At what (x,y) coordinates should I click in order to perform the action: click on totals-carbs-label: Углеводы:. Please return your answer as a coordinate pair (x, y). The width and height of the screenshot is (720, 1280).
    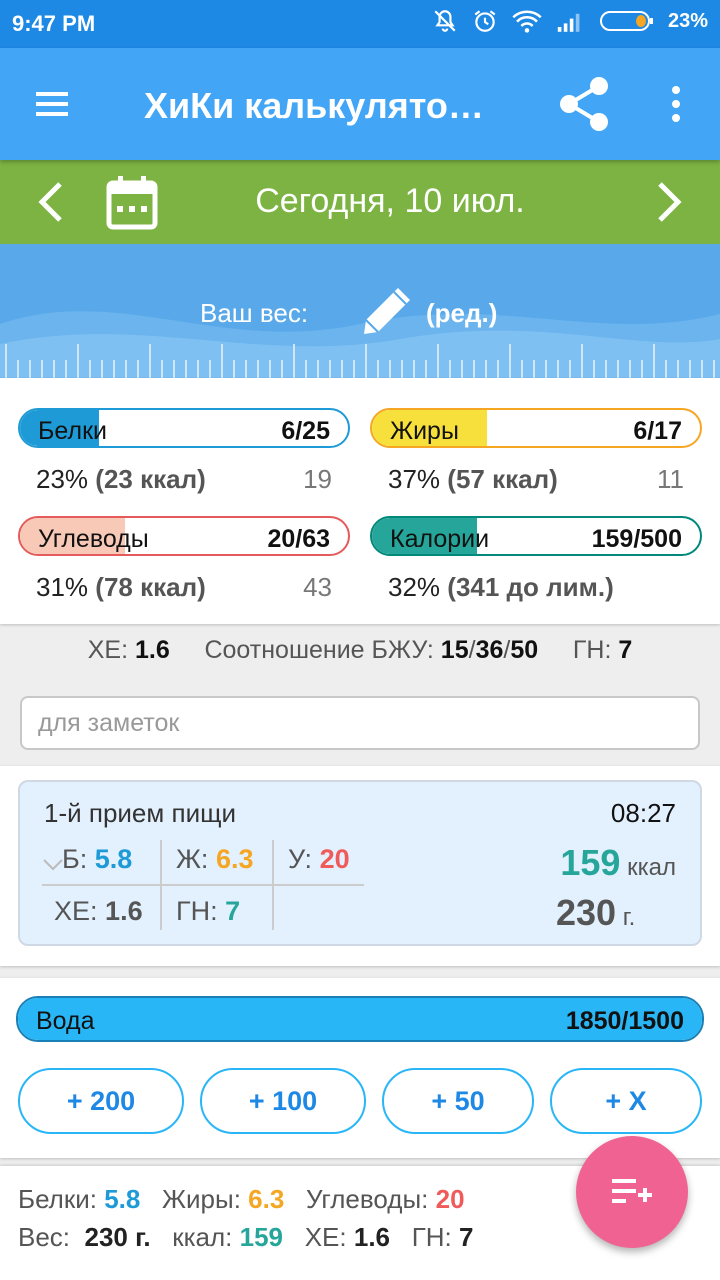
    Looking at the image, I should click on (367, 1199).